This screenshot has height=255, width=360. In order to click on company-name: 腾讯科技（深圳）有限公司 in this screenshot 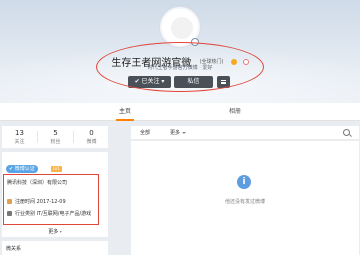, I will do `click(37, 183)`.